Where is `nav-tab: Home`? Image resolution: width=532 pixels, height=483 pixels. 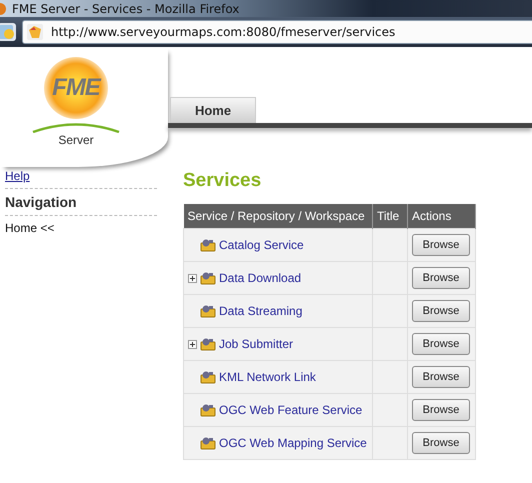
nav-tab: Home is located at coordinates (213, 110).